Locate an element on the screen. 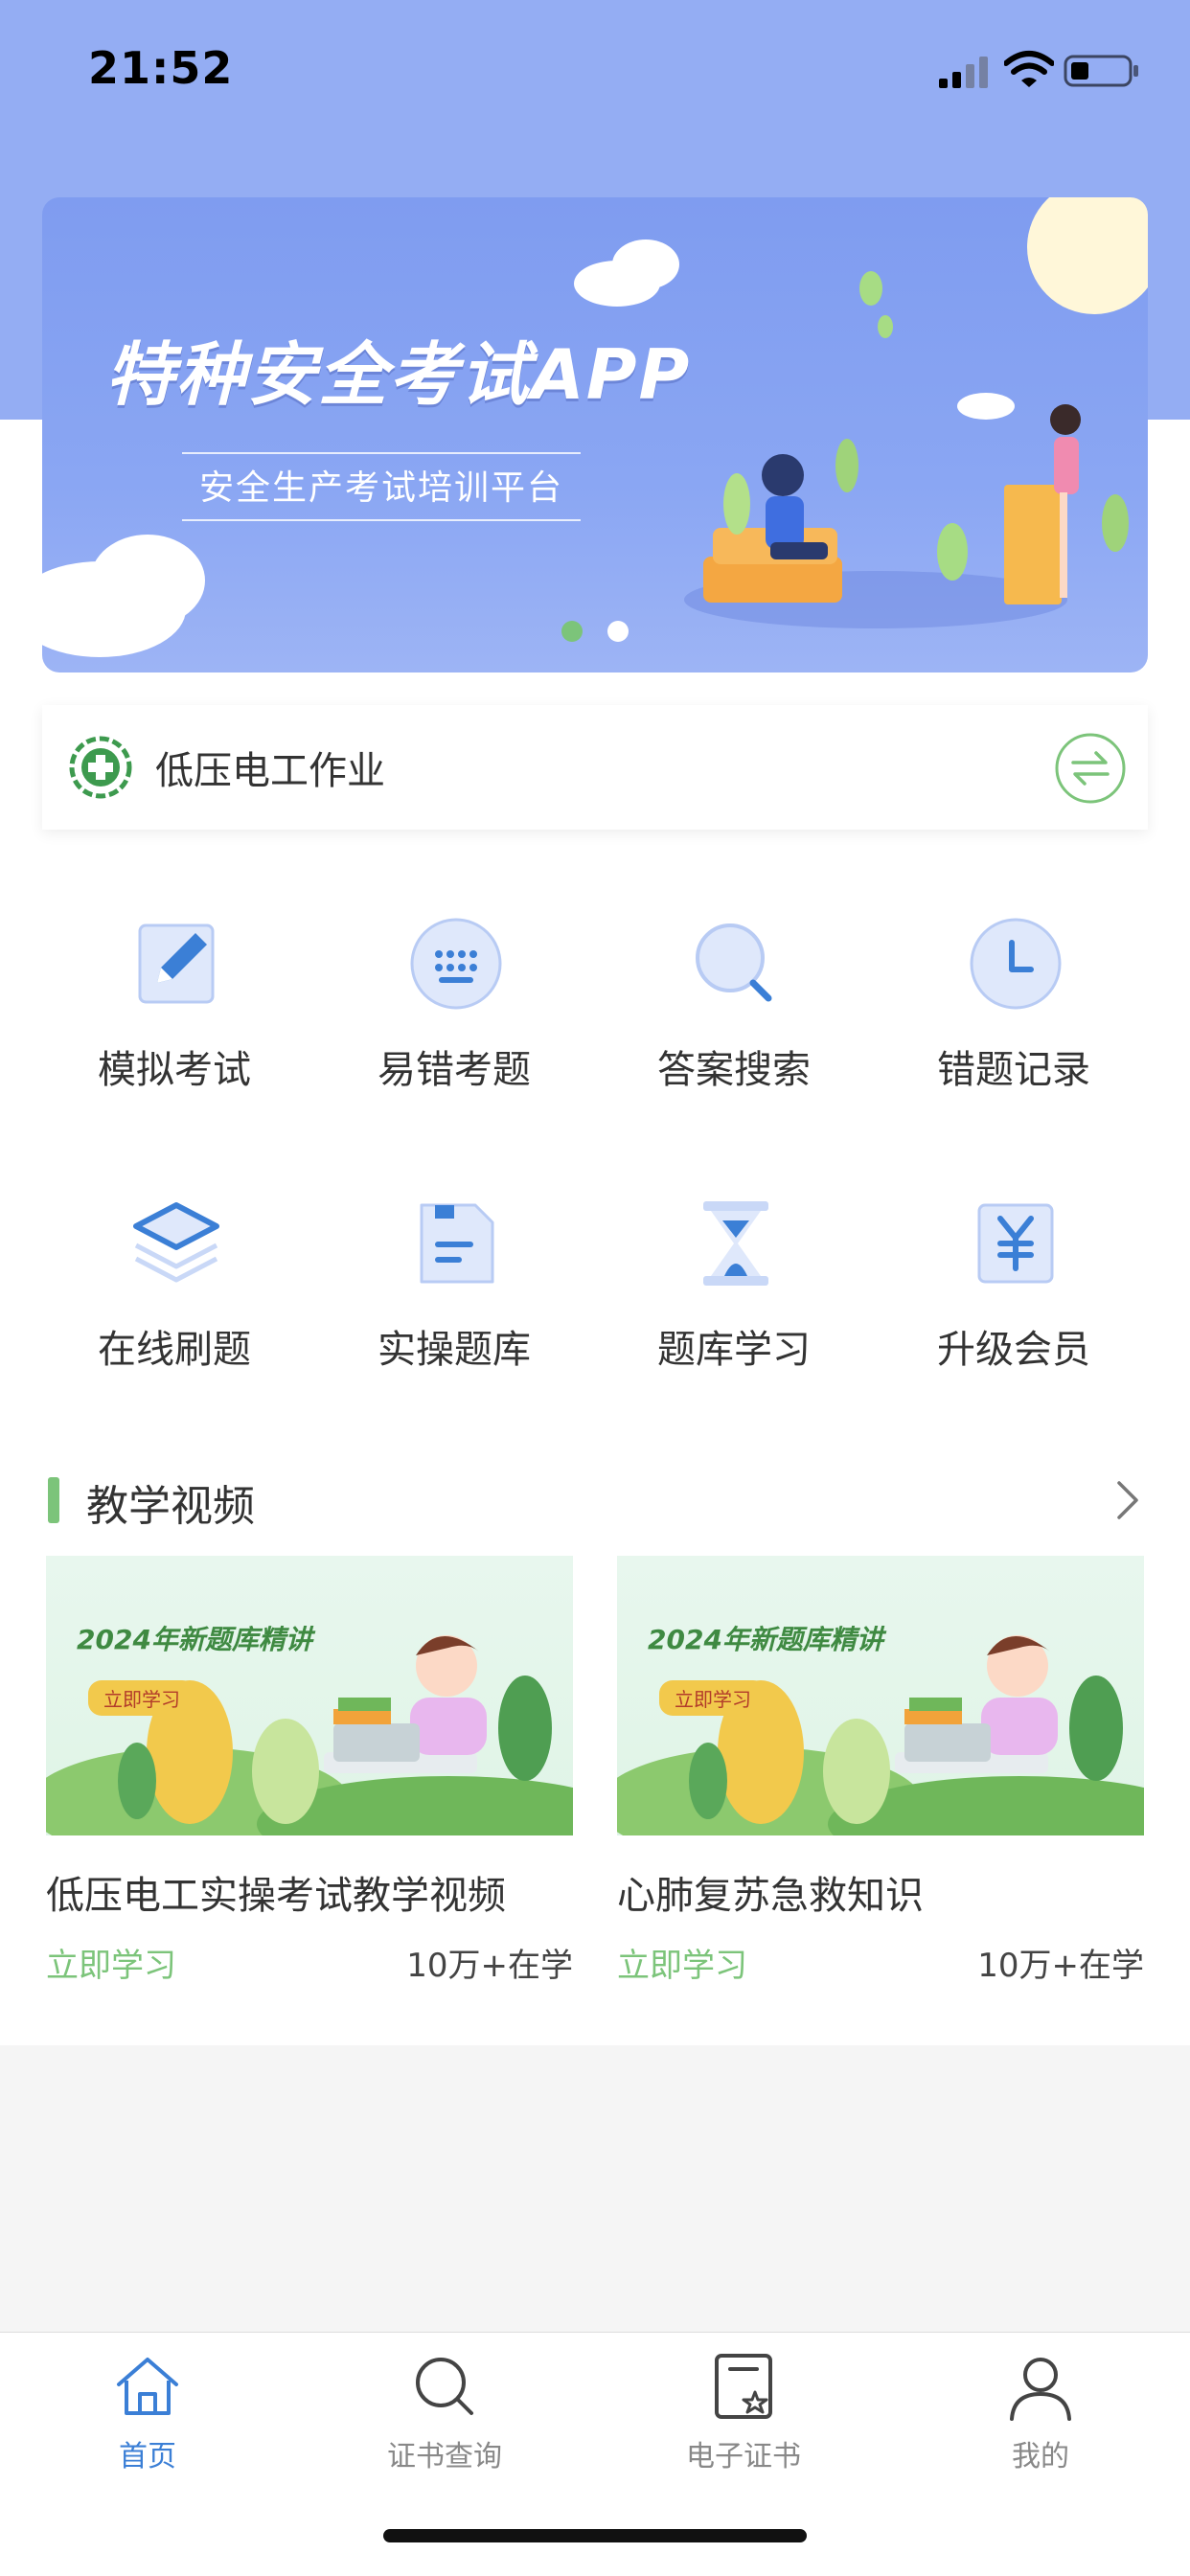 This screenshot has height=2576, width=1190. banner-title: 特种安全考试APP is located at coordinates (398, 374).